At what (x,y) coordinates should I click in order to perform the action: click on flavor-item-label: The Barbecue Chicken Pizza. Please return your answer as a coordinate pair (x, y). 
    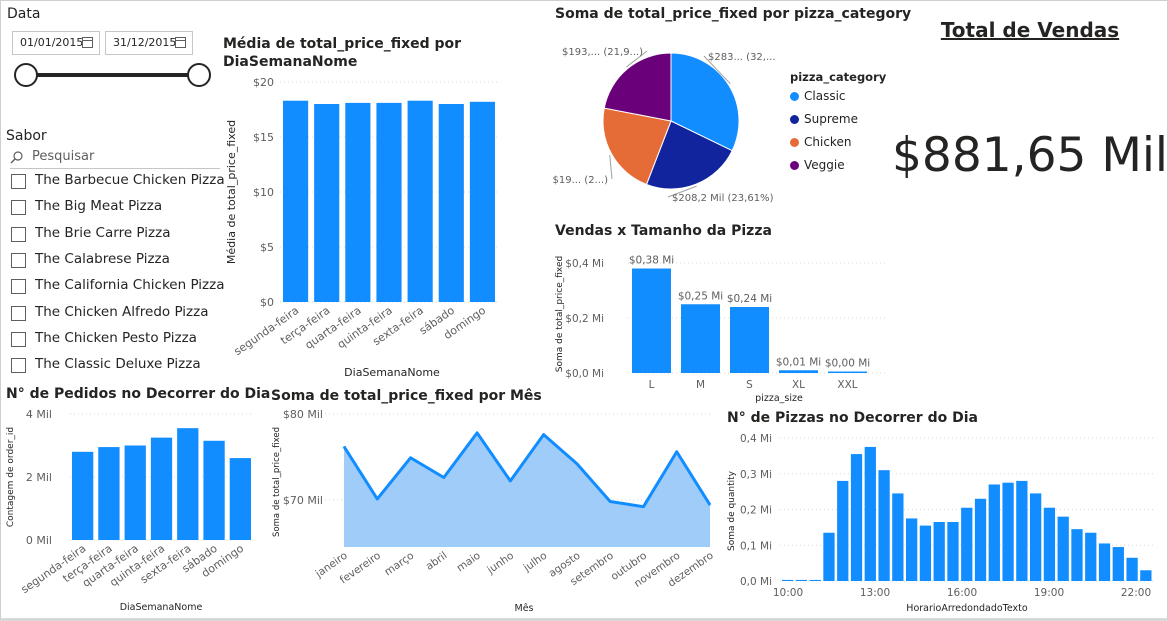
    Looking at the image, I should click on (130, 180).